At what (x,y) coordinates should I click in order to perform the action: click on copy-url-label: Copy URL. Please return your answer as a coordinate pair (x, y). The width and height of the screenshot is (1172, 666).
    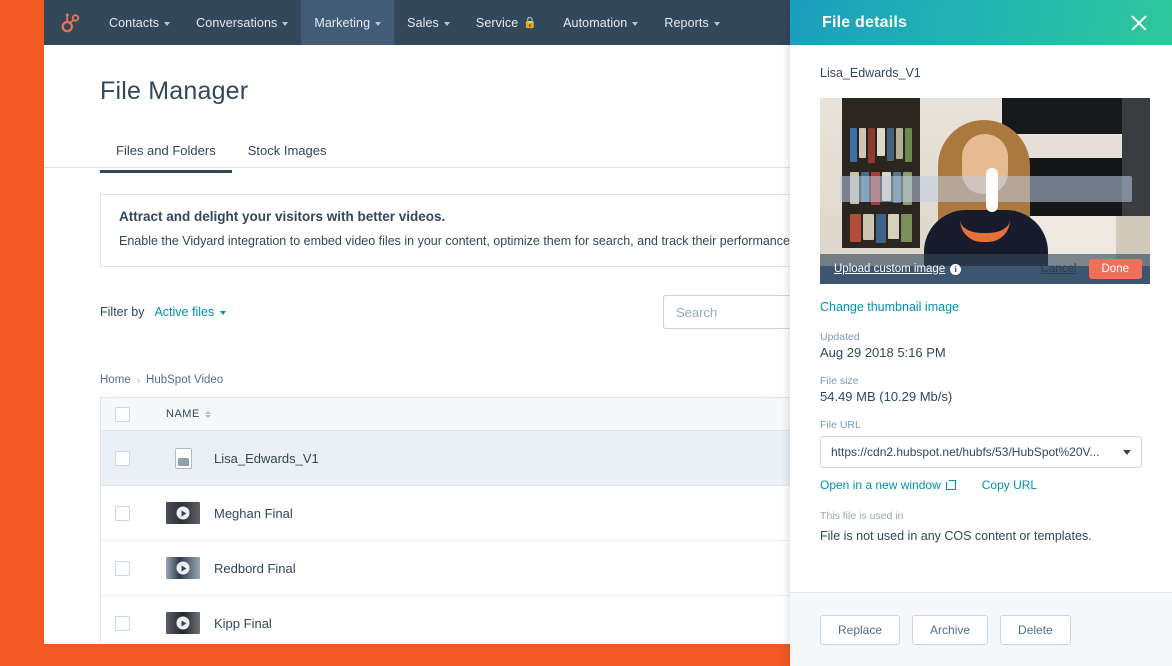
    Looking at the image, I should click on (1009, 485).